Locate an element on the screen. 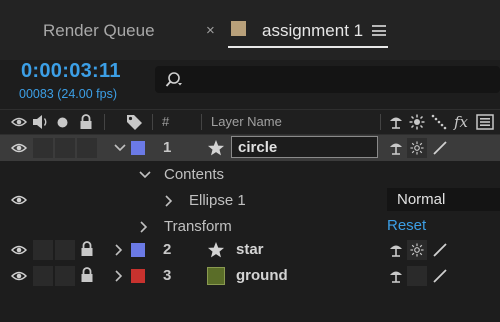  ellipse-row: Ellipse 1 Normal is located at coordinates (250, 200).